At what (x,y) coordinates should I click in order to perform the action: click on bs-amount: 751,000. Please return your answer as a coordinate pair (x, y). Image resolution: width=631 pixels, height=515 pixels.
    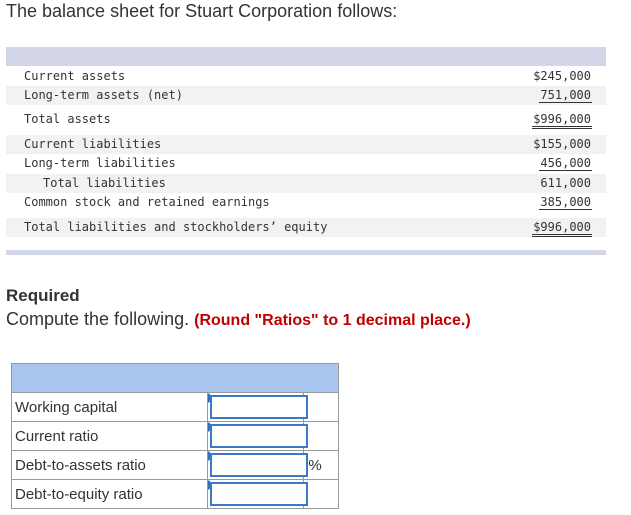
    Looking at the image, I should click on (565, 95).